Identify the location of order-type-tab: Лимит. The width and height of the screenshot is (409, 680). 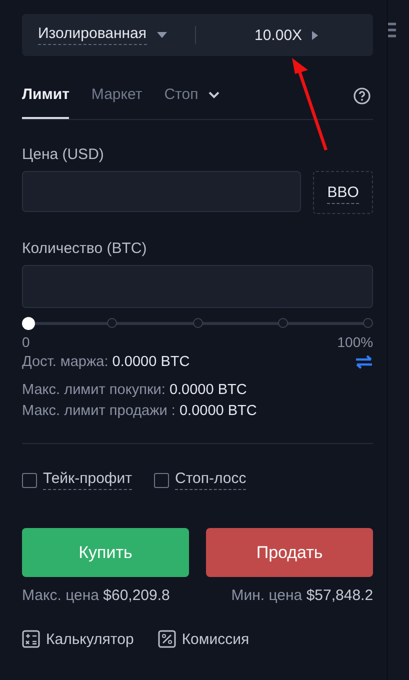
(46, 102).